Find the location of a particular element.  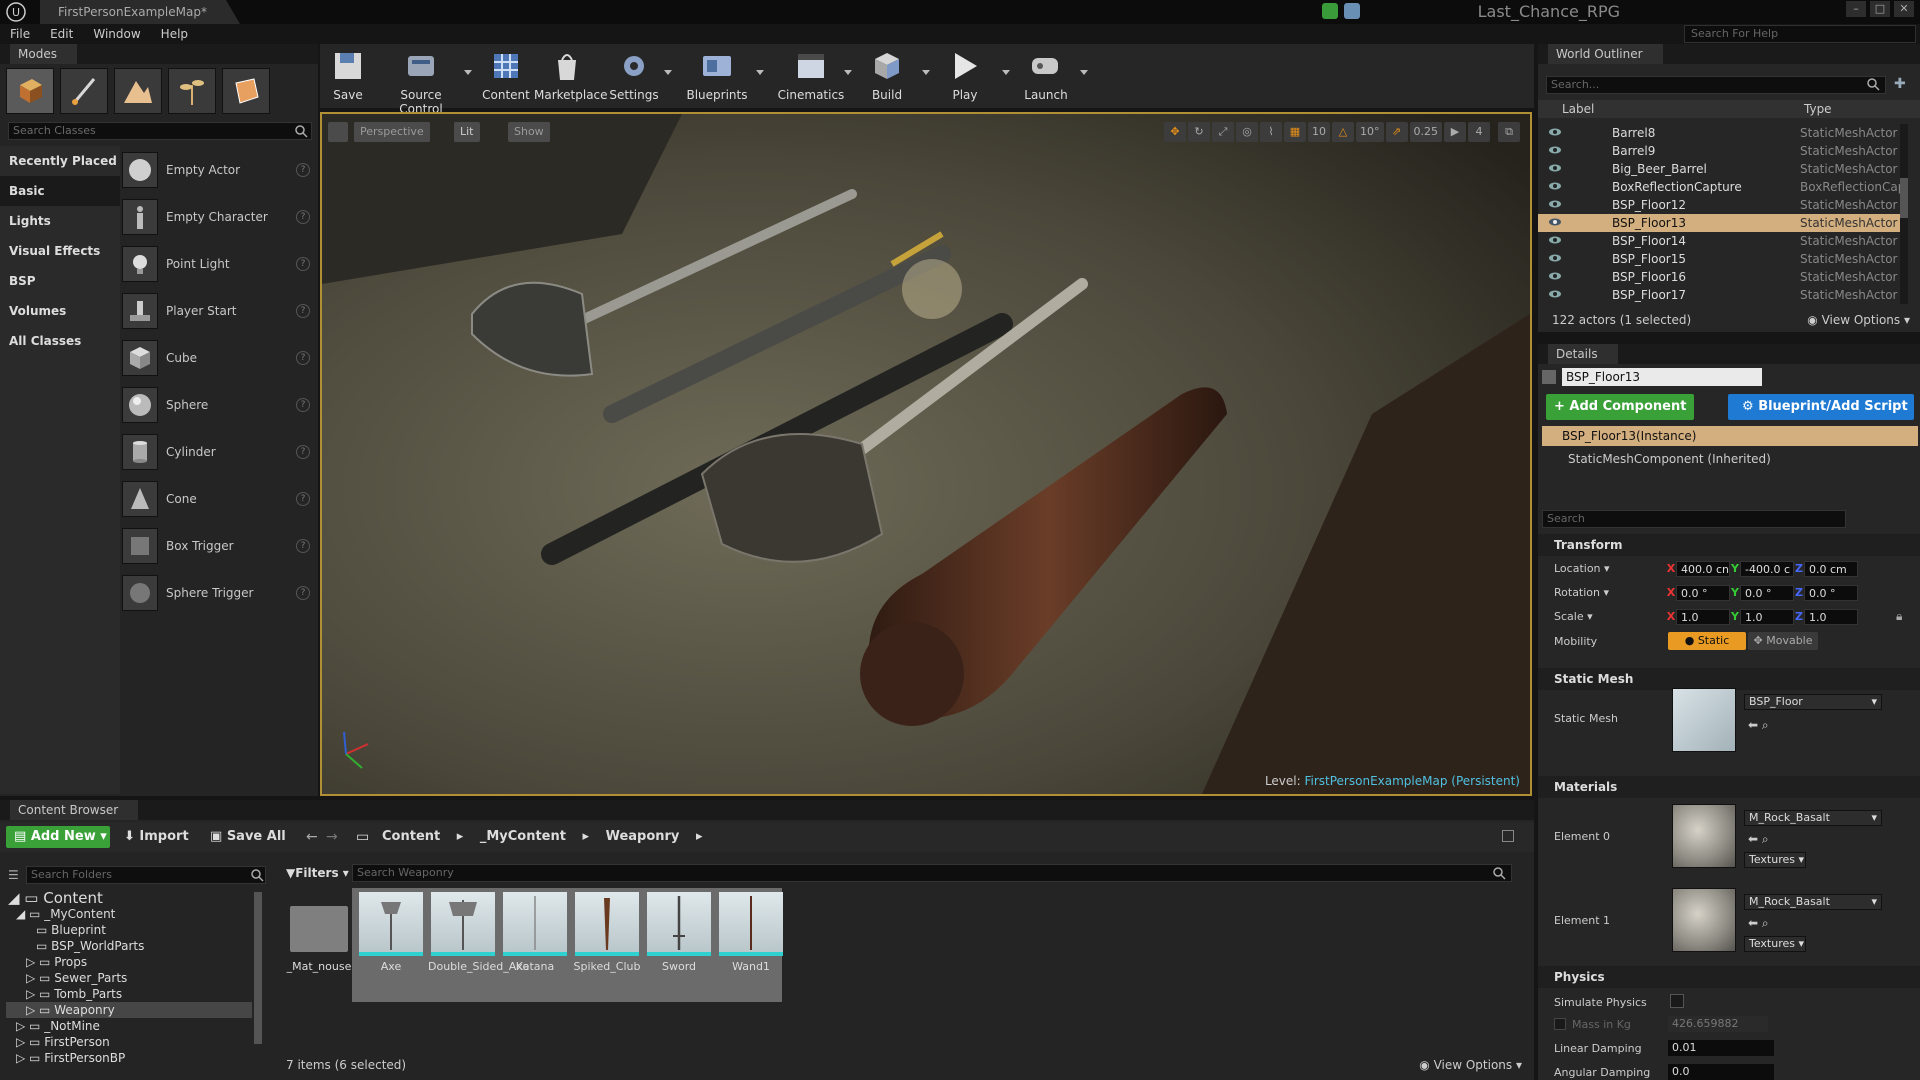

feedback-icon is located at coordinates (1352, 11).